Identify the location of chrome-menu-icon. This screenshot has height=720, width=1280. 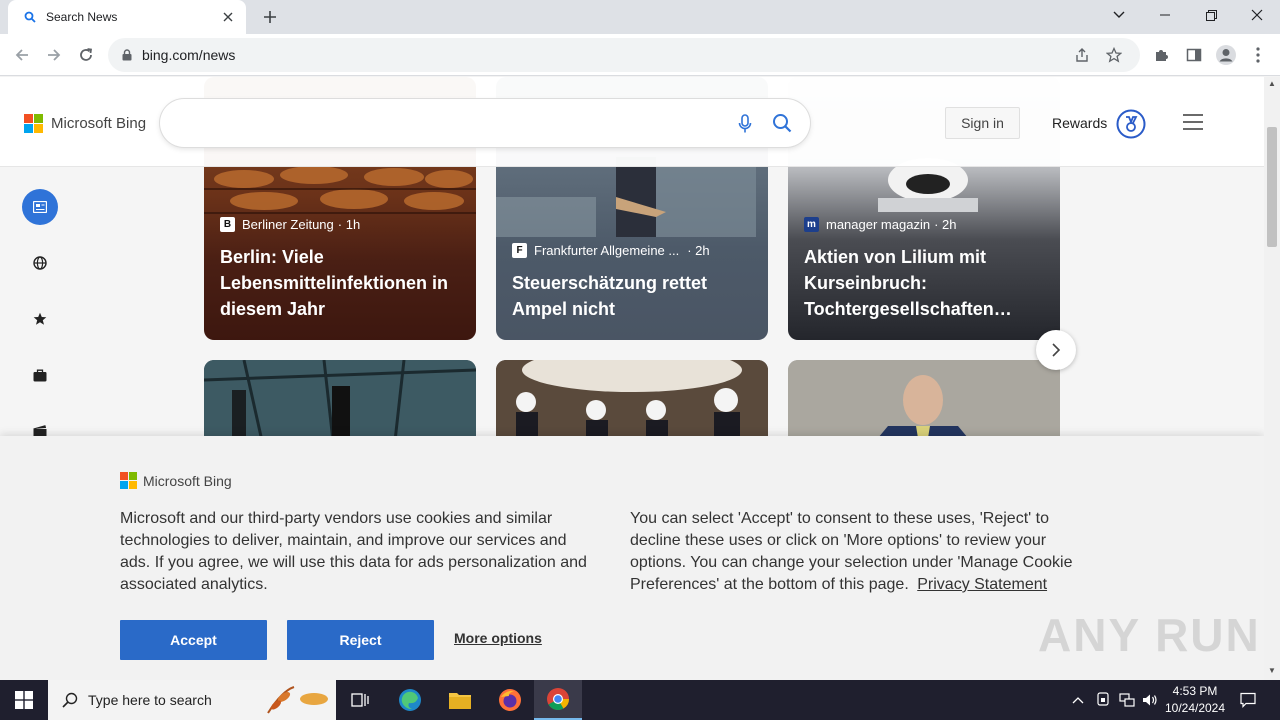
(1258, 55).